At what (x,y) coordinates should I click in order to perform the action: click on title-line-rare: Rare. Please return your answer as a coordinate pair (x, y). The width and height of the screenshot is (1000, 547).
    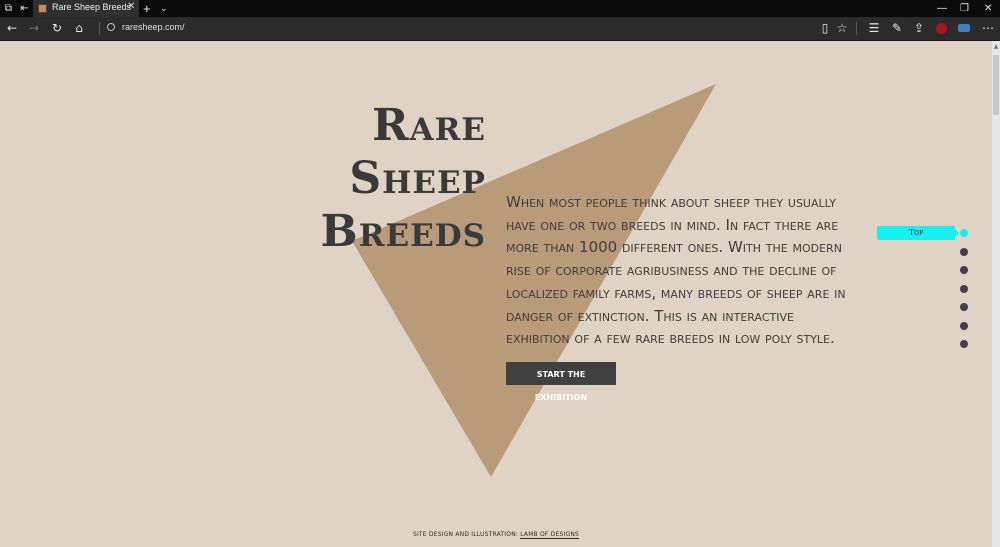
    Looking at the image, I should click on (428, 125).